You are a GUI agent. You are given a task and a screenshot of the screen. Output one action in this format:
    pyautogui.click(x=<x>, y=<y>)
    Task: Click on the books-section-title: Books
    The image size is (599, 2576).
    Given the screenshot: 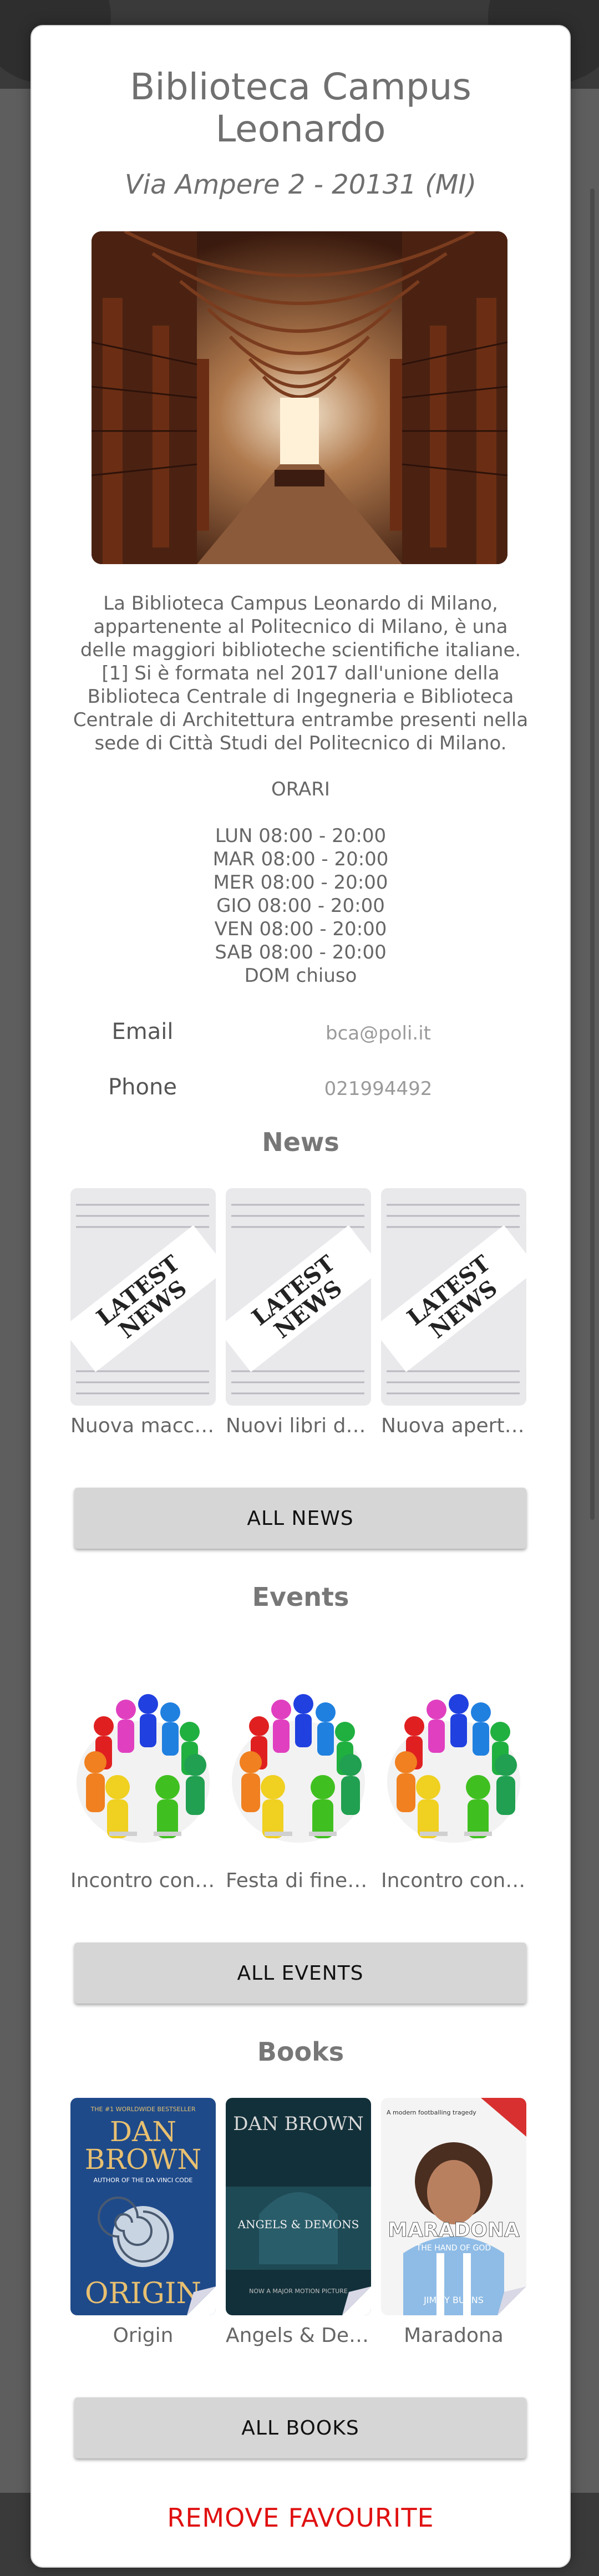 What is the action you would take?
    pyautogui.click(x=300, y=2052)
    